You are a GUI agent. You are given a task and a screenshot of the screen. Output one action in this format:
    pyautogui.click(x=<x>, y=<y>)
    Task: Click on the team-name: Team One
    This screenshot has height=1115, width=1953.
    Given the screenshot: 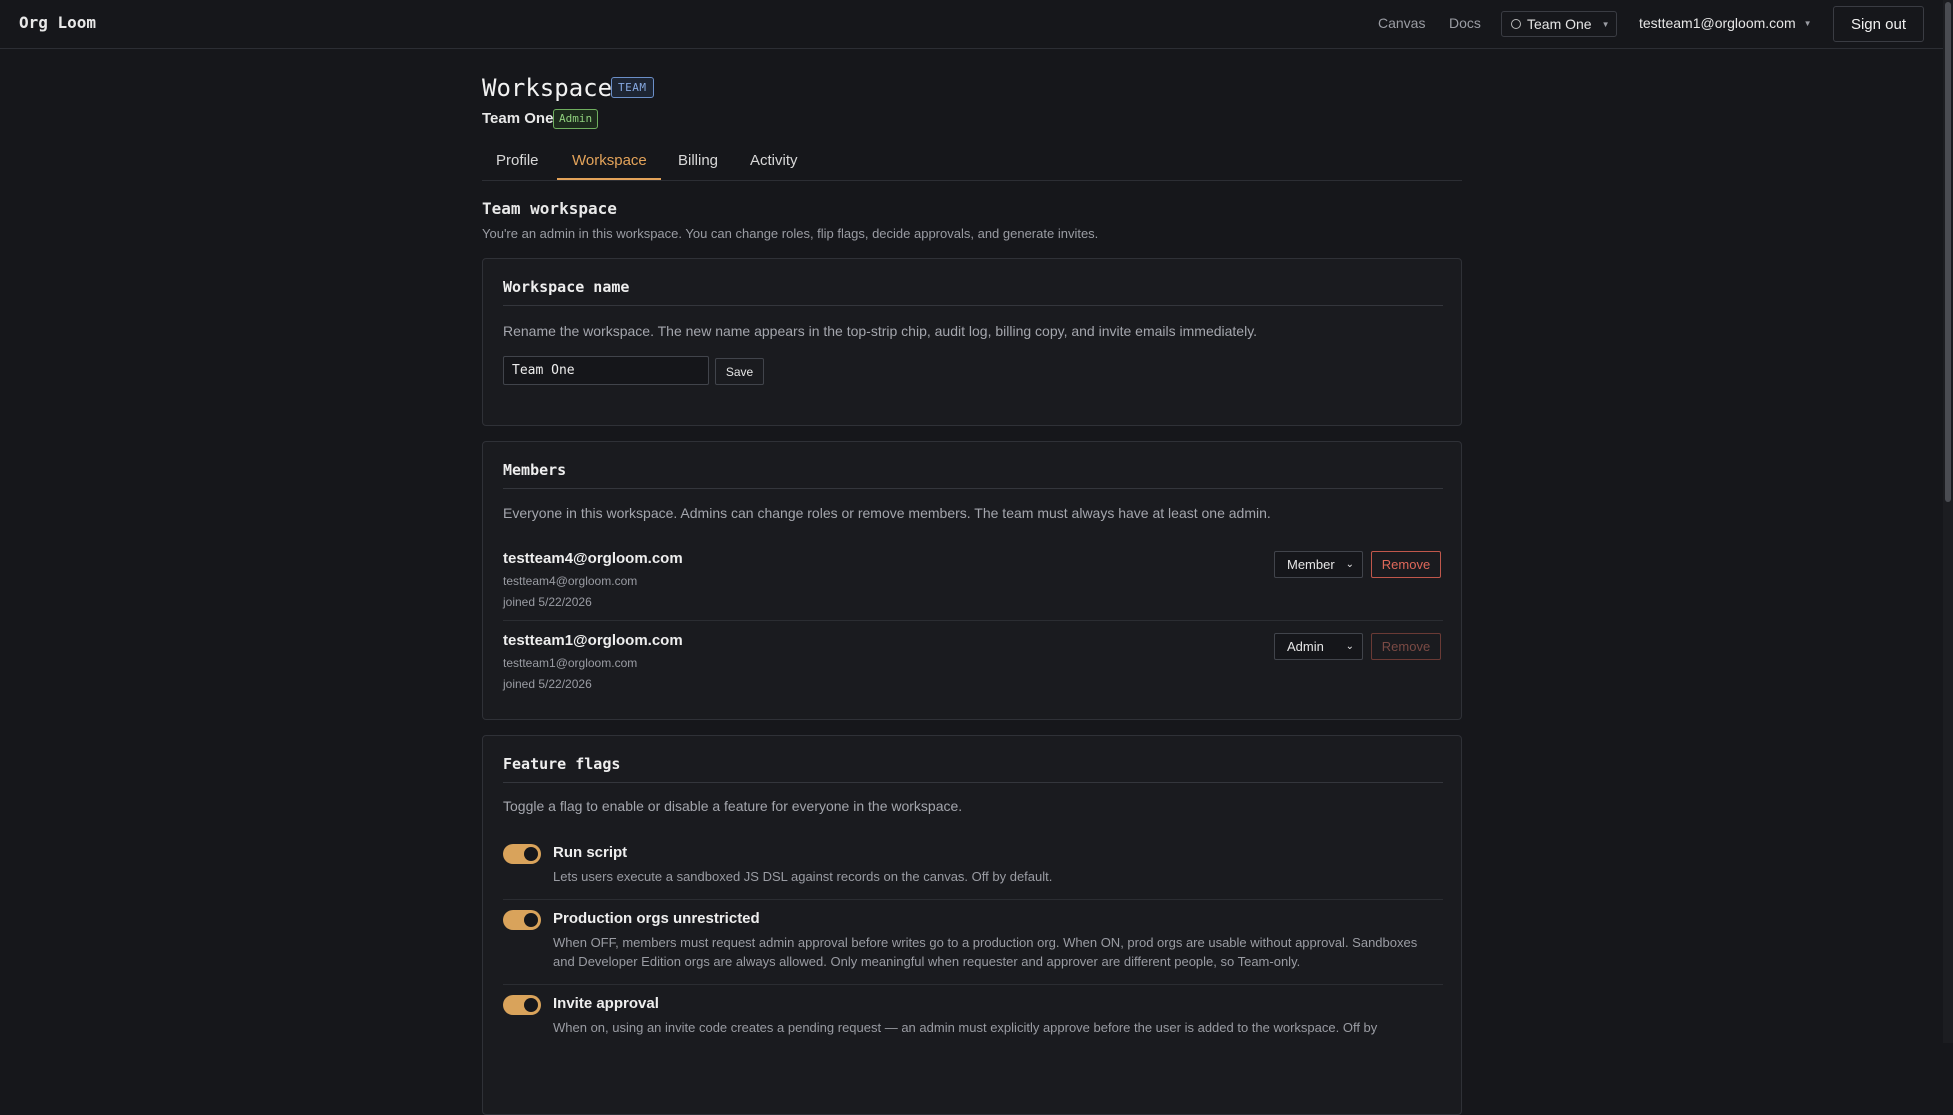 What is the action you would take?
    pyautogui.click(x=518, y=118)
    